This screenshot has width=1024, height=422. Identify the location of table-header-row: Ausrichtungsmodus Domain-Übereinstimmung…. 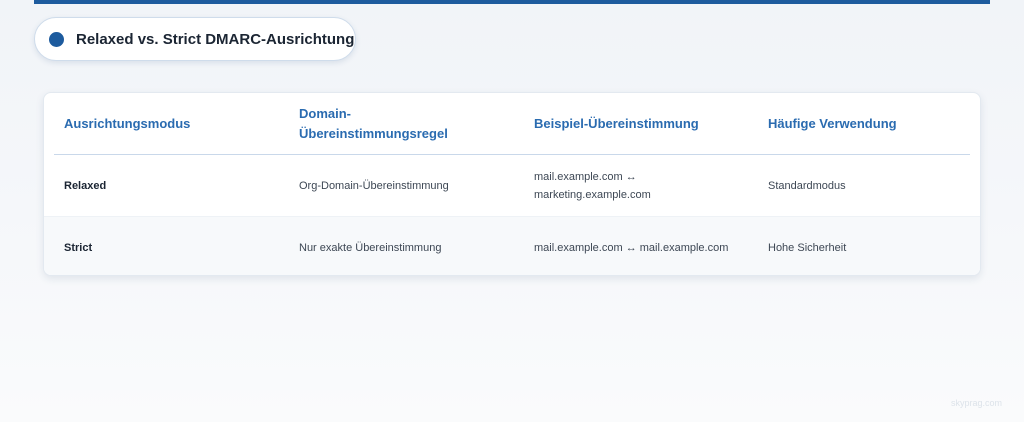
(512, 124).